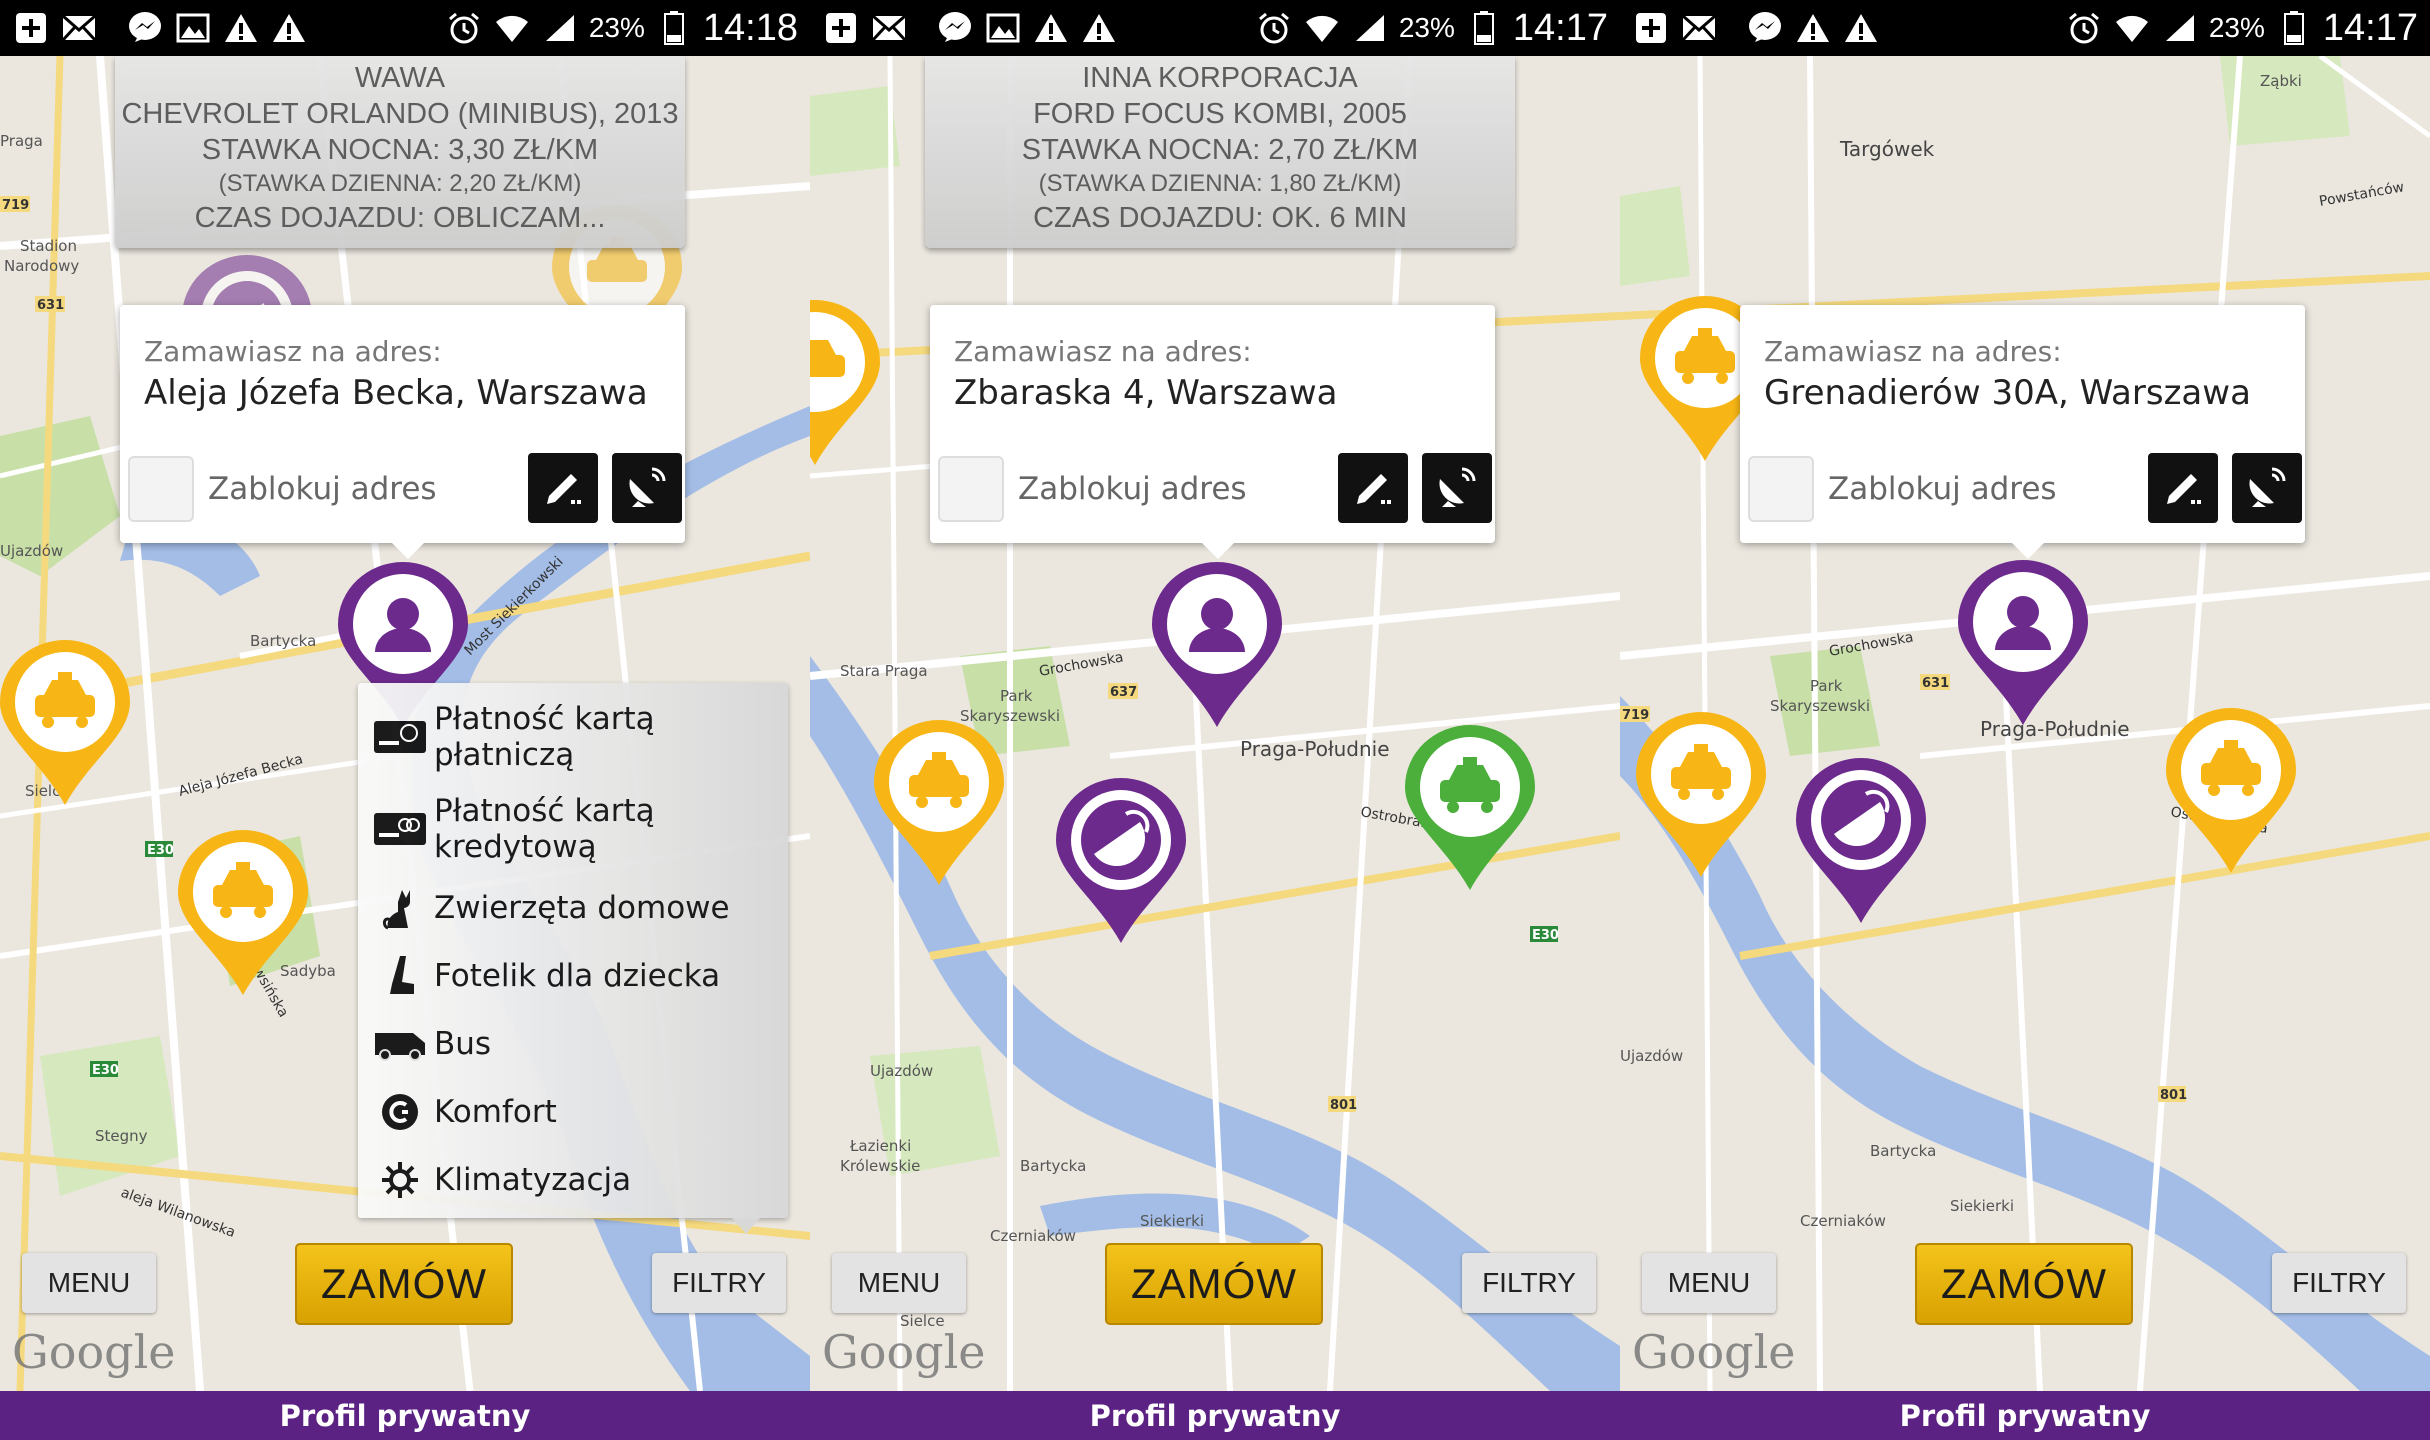  I want to click on taxi-marker-green, so click(1470, 810).